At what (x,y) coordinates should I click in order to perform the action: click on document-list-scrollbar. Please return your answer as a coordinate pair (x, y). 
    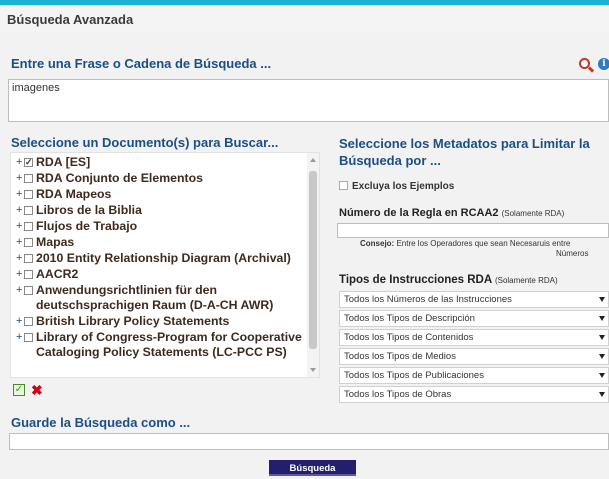
    Looking at the image, I should click on (313, 265).